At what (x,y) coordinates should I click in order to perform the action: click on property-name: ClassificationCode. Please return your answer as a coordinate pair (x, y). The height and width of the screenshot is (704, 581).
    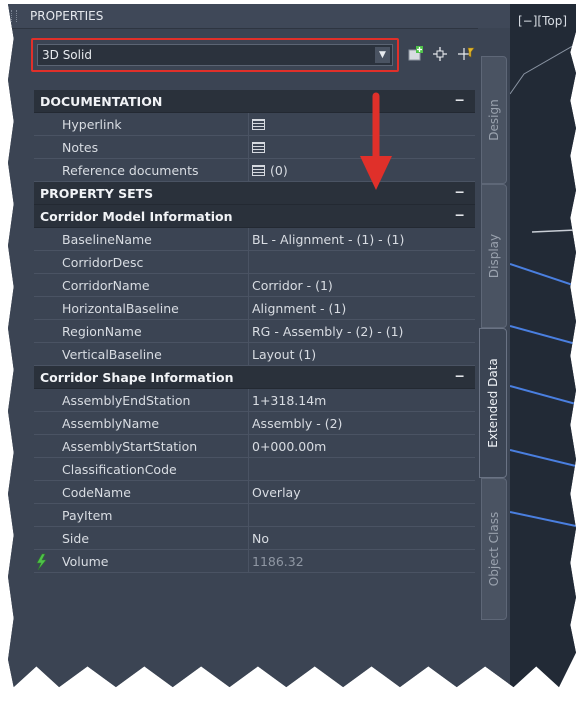
    Looking at the image, I should click on (119, 469).